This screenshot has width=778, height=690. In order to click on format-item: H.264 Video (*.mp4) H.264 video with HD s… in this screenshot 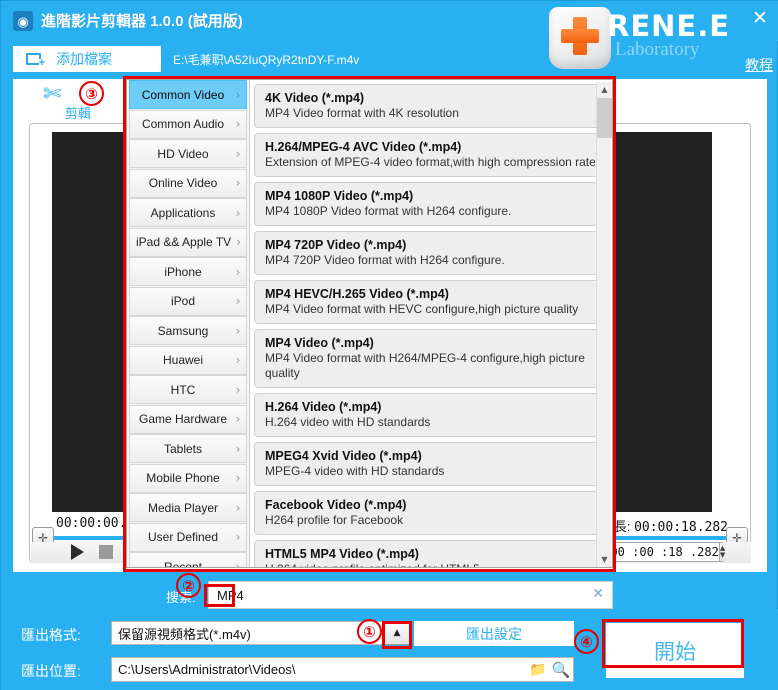, I will do `click(431, 415)`.